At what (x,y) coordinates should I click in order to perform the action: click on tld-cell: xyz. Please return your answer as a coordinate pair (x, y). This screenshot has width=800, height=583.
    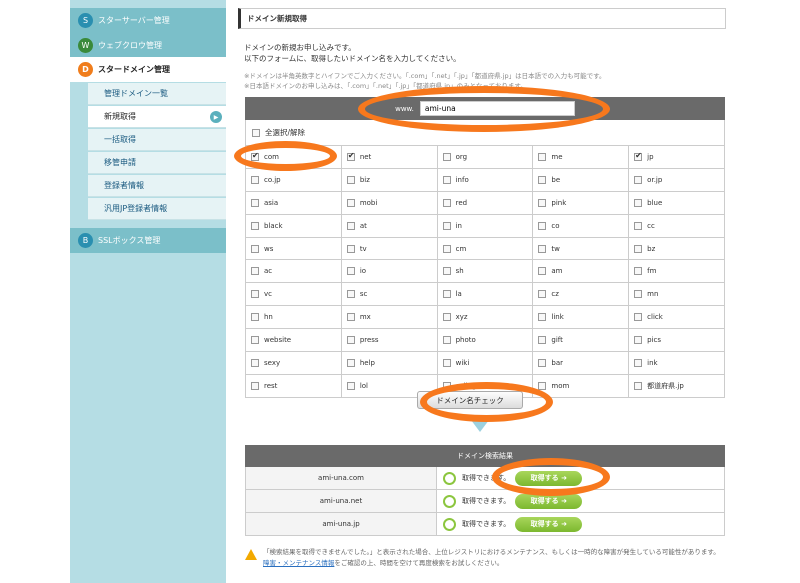
    Looking at the image, I should click on (485, 317).